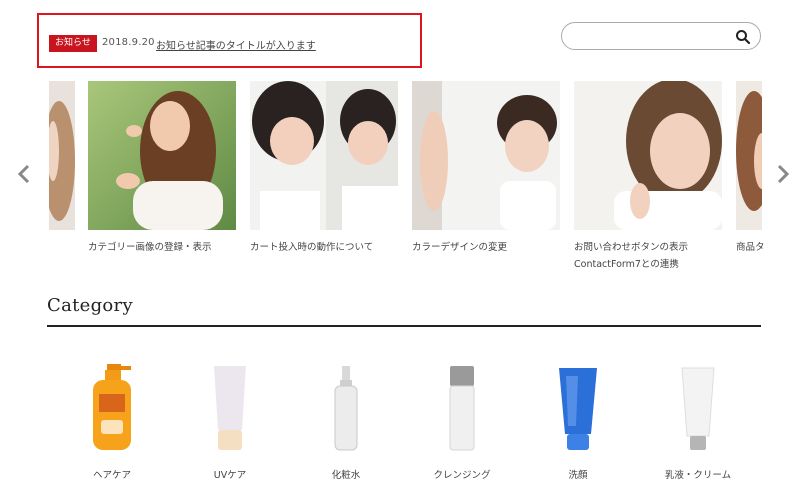 This screenshot has height=500, width=800. What do you see at coordinates (460, 247) in the screenshot?
I see `slide-caption: カラーデザインの変更` at bounding box center [460, 247].